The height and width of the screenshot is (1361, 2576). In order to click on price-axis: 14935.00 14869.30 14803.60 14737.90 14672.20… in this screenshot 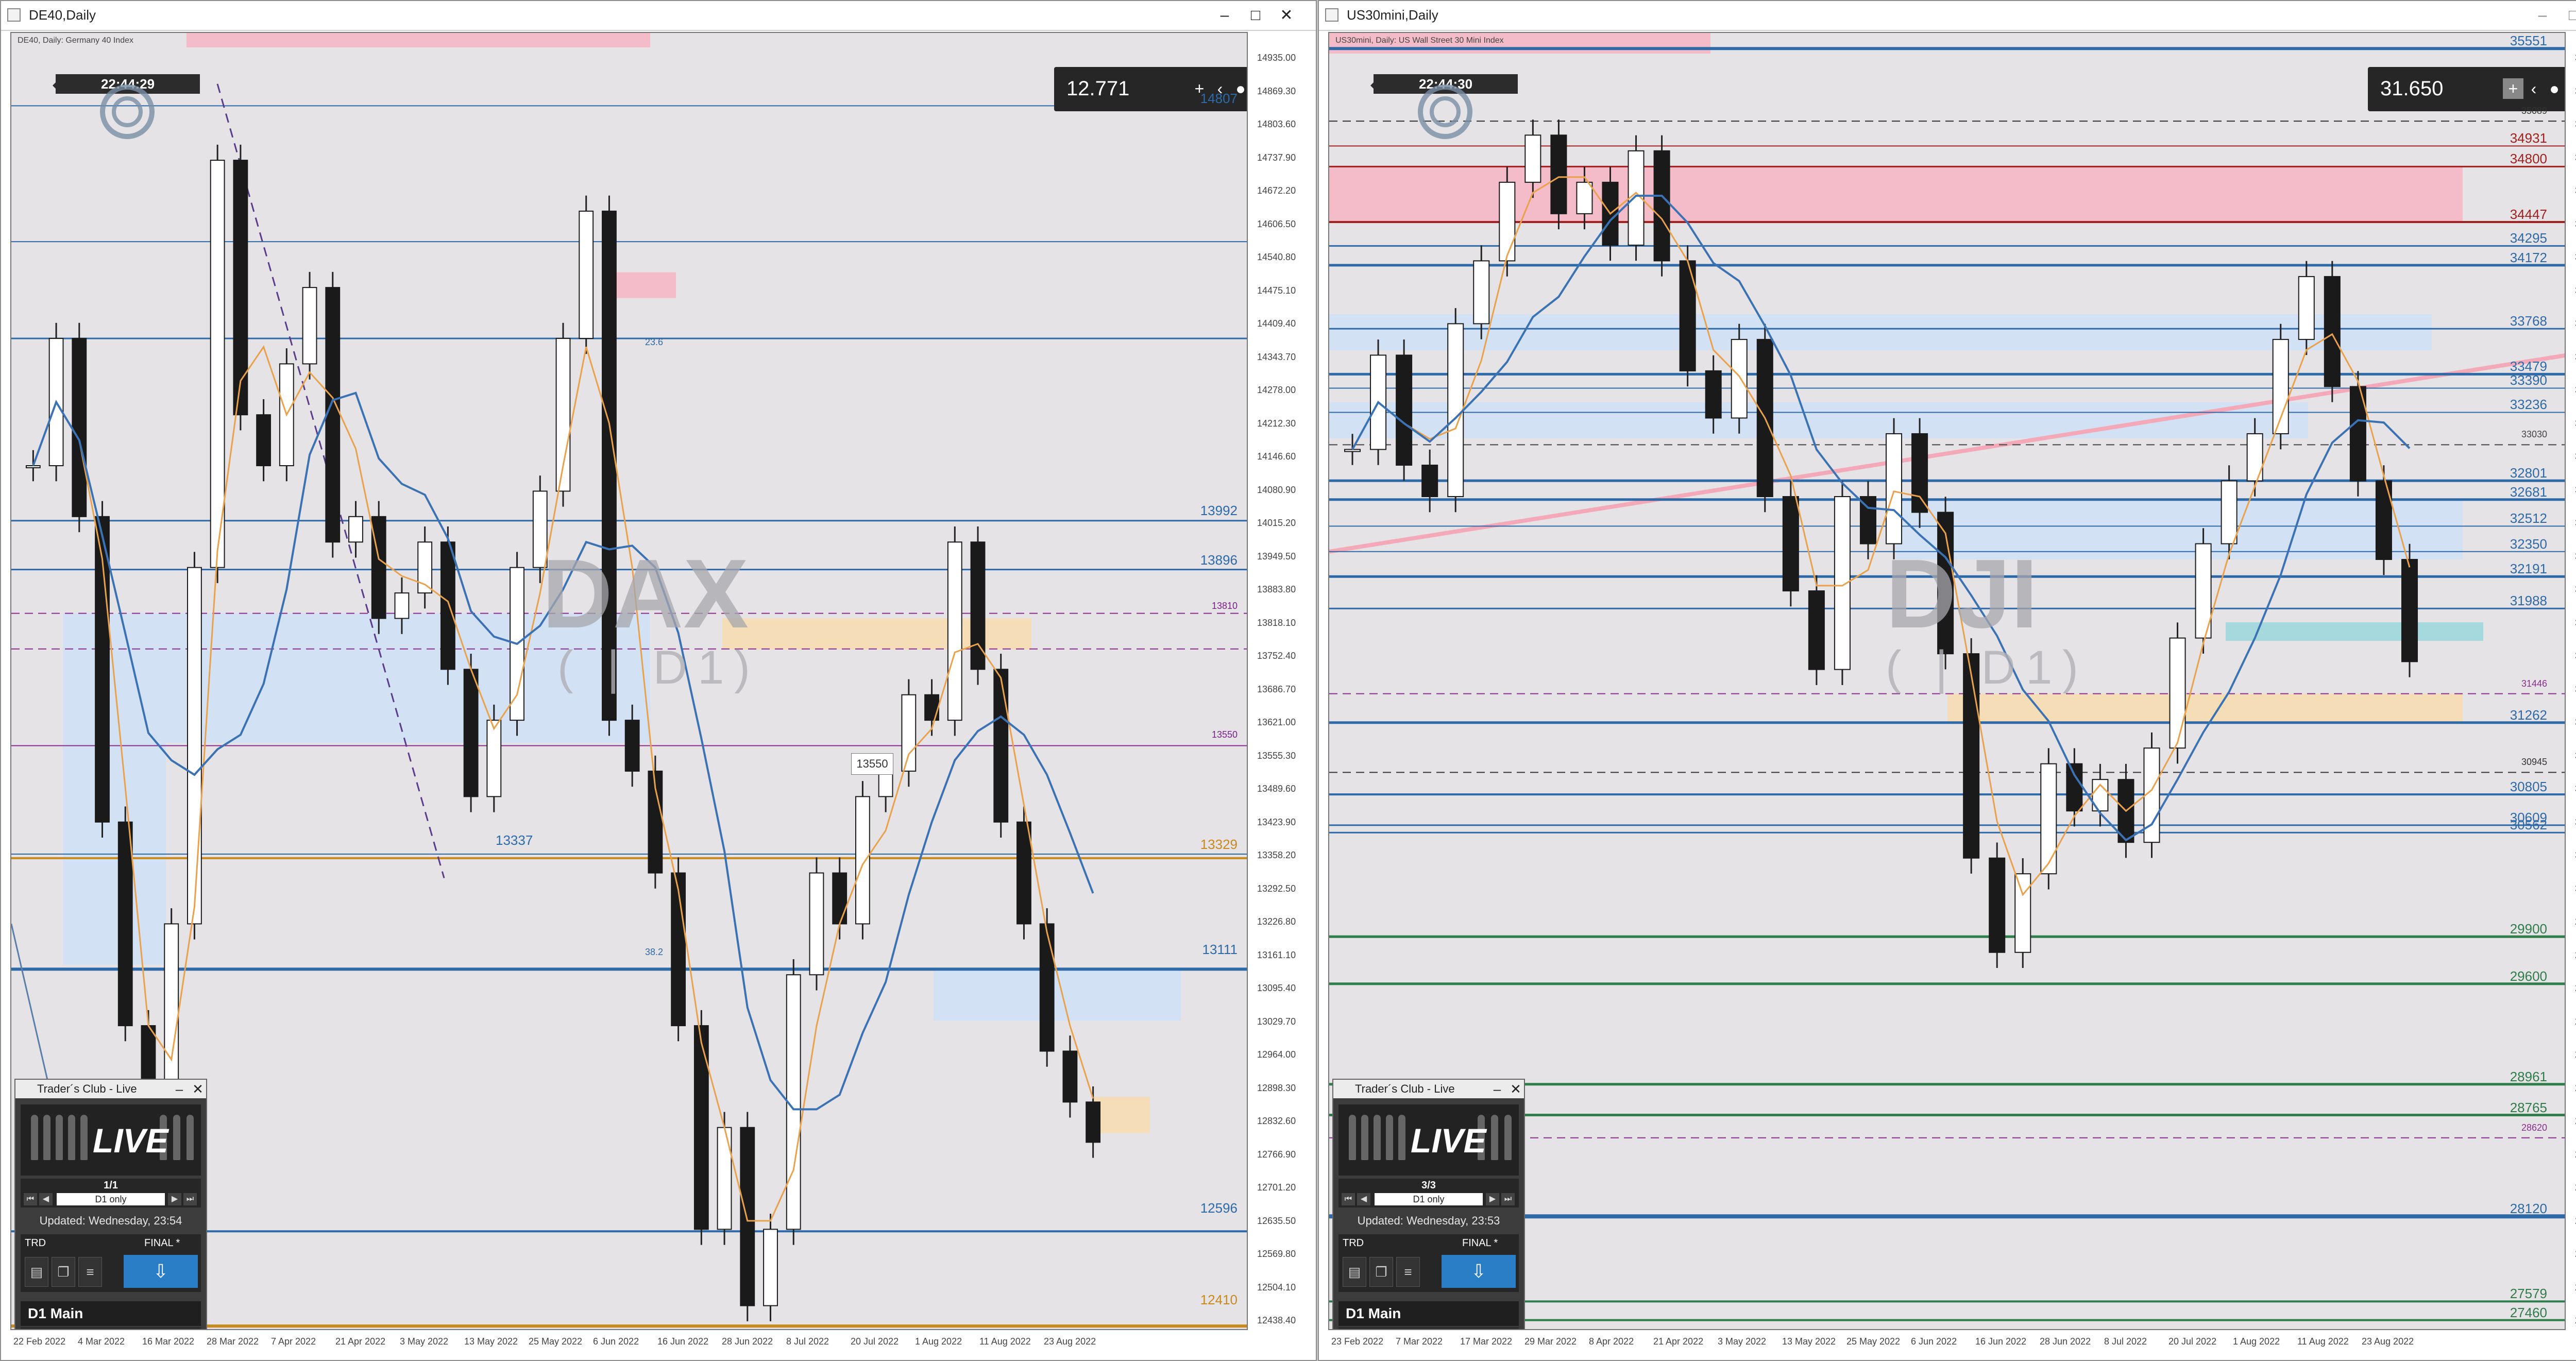, I will do `click(1282, 681)`.